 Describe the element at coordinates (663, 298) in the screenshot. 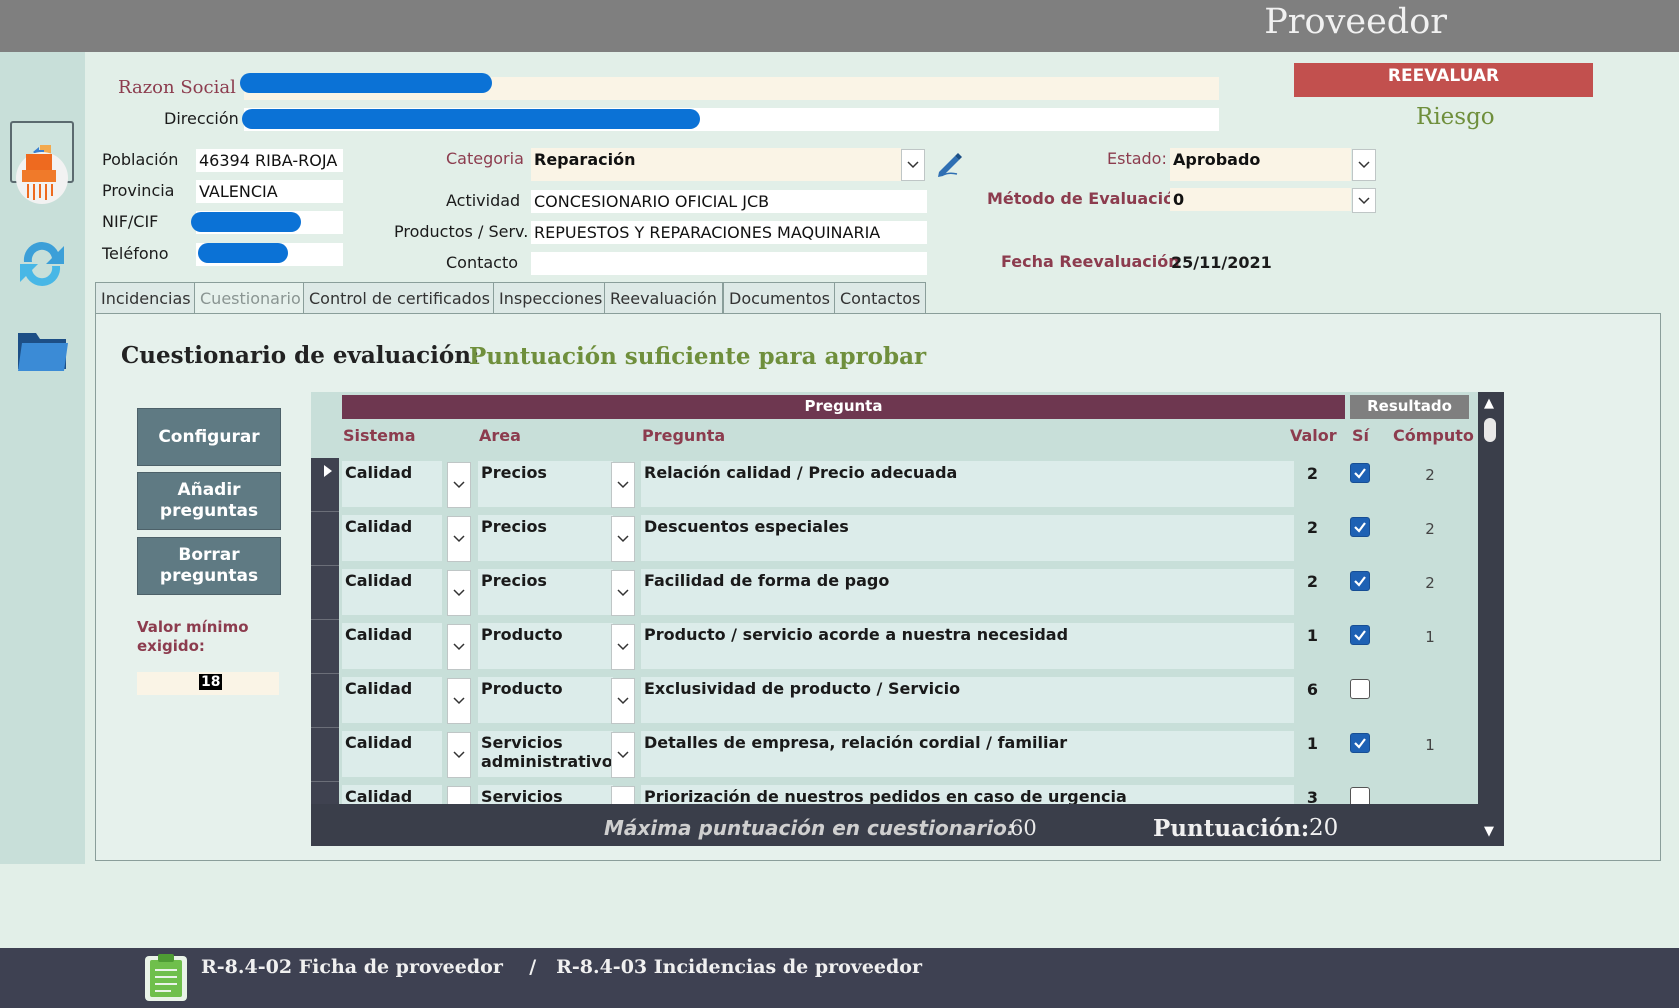

I see `tab-reevaluacion: Reevaluación` at that location.